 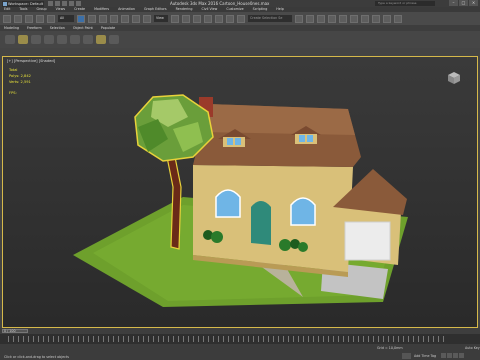 I want to click on save-file-icon, so click(x=64, y=3).